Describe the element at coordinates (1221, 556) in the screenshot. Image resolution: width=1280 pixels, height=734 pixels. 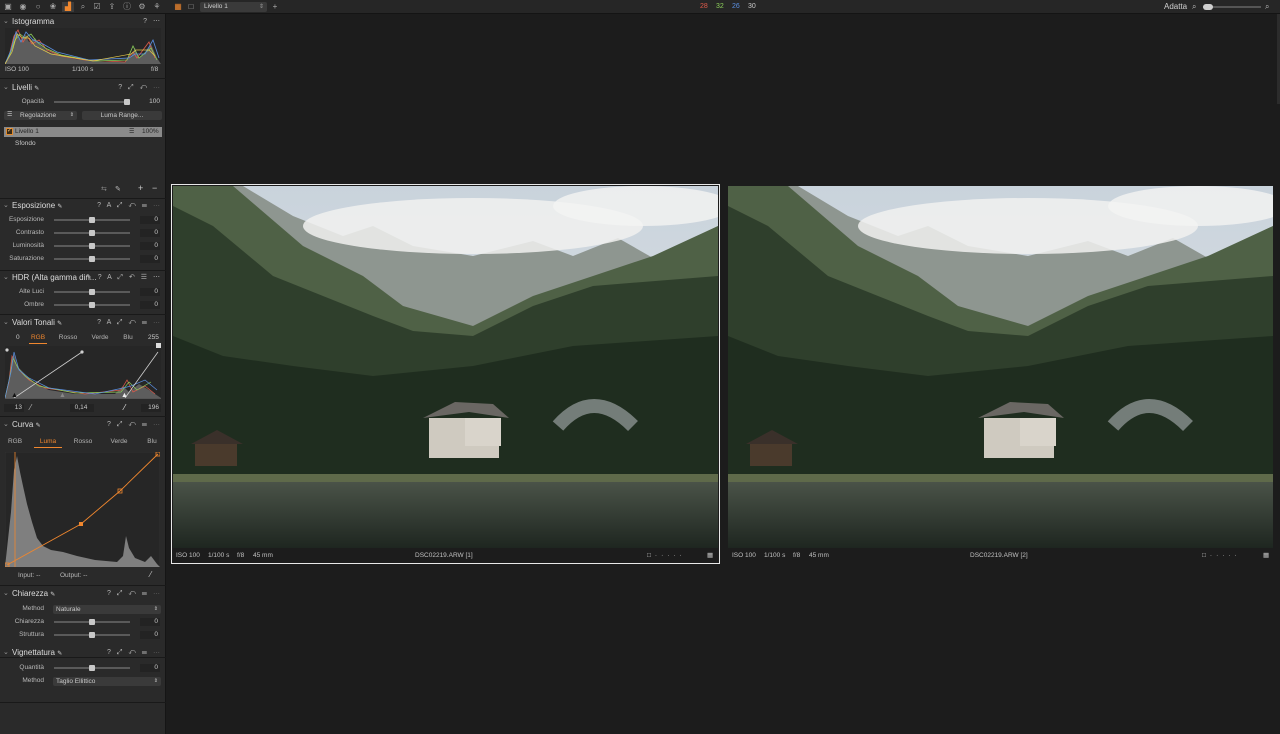
I see `v2-rating-stars: □·····` at that location.